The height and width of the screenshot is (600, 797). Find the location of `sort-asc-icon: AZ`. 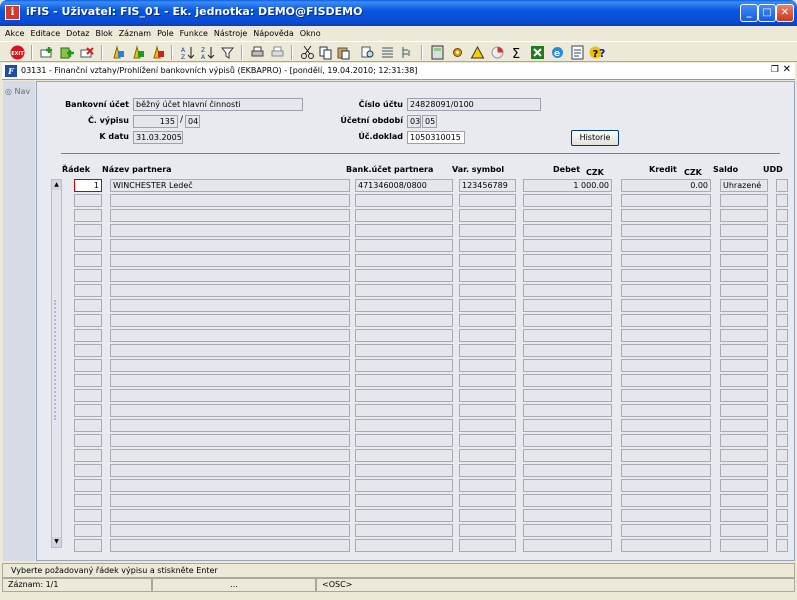

sort-asc-icon: AZ is located at coordinates (187, 53).